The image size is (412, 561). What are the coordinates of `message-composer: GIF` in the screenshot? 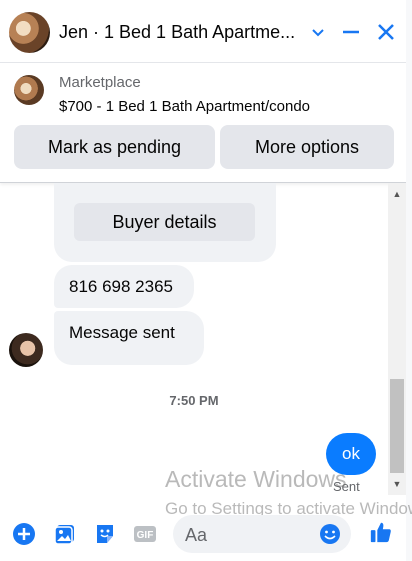 It's located at (206, 533).